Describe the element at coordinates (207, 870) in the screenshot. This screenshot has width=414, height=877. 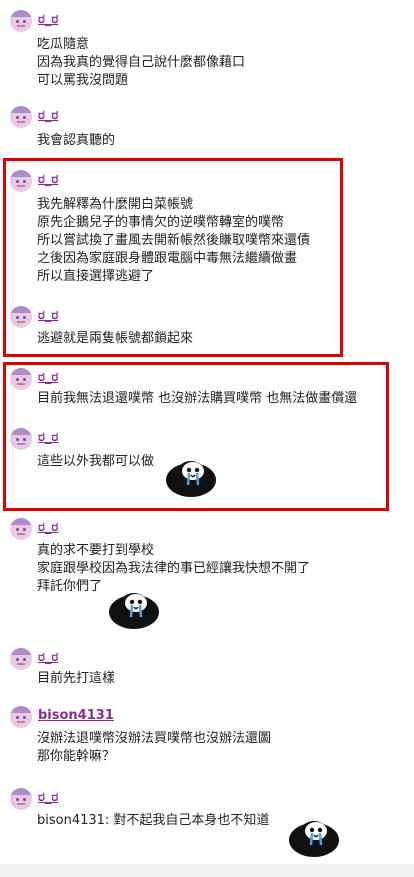
I see `footer-bar` at that location.